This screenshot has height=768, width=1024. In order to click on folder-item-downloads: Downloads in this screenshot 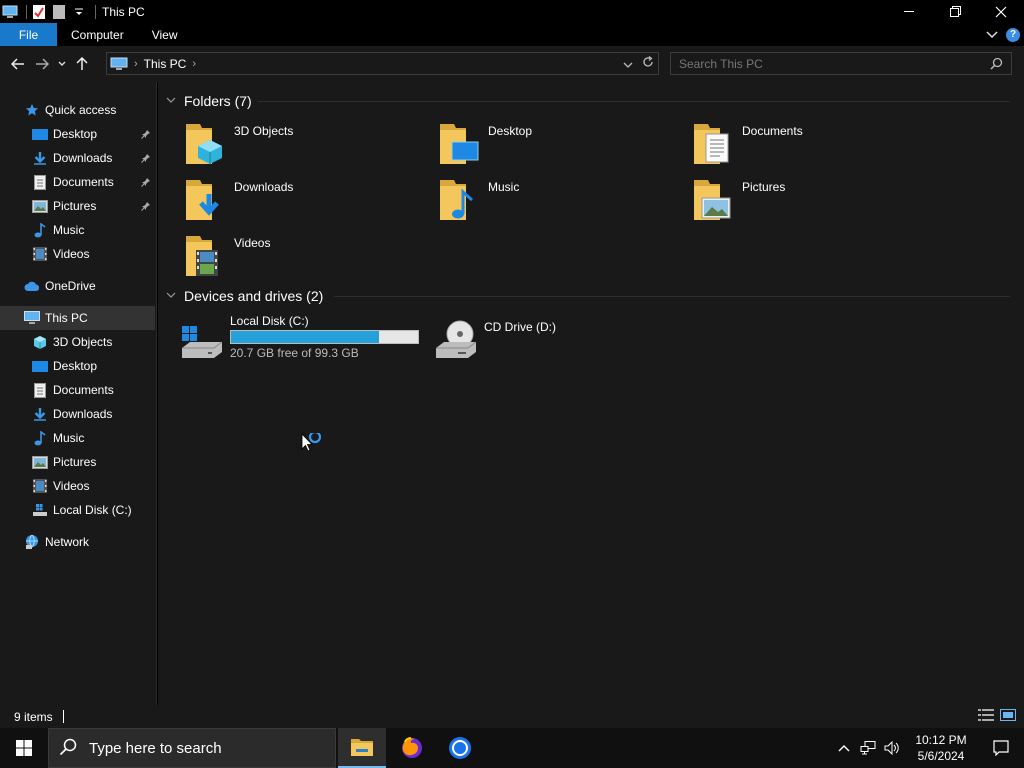, I will do `click(302, 201)`.